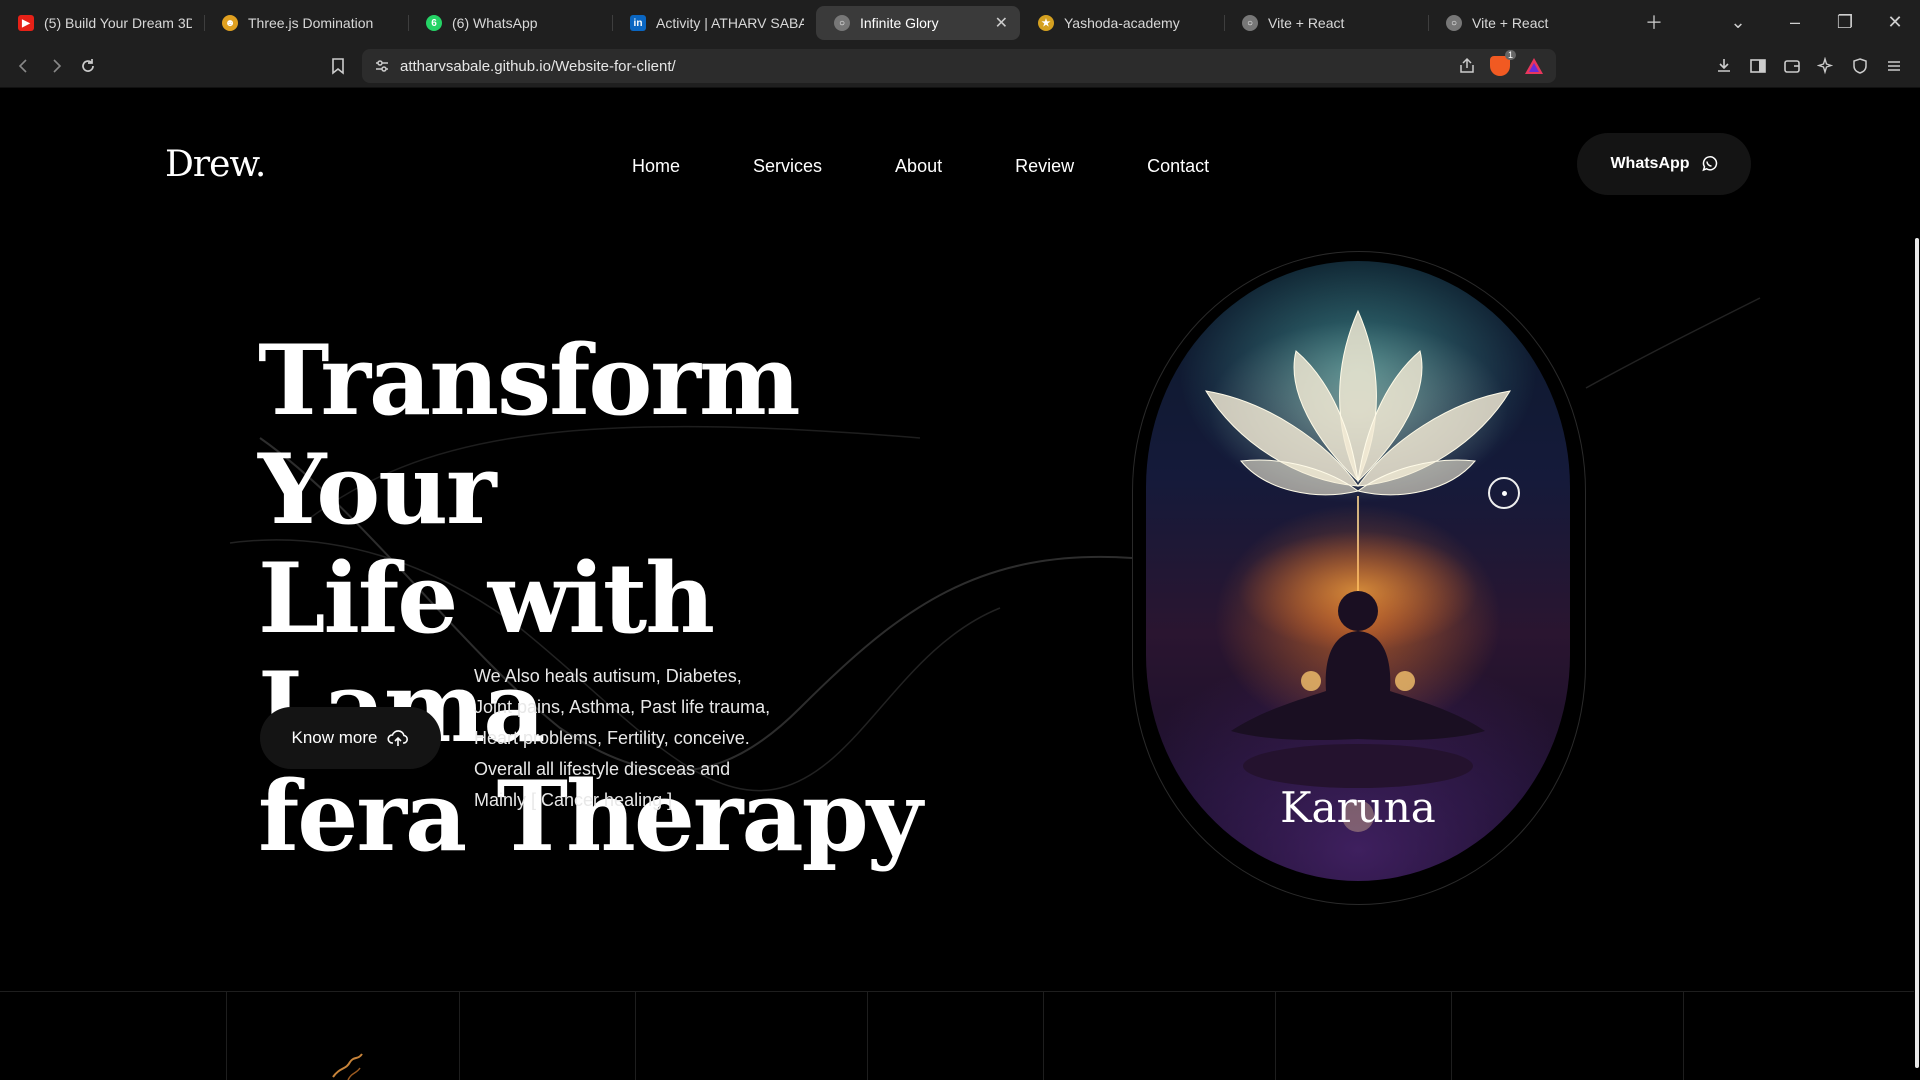 This screenshot has height=1080, width=1920. Describe the element at coordinates (495, 23) in the screenshot. I see `tab-title: (6) WhatsApp` at that location.